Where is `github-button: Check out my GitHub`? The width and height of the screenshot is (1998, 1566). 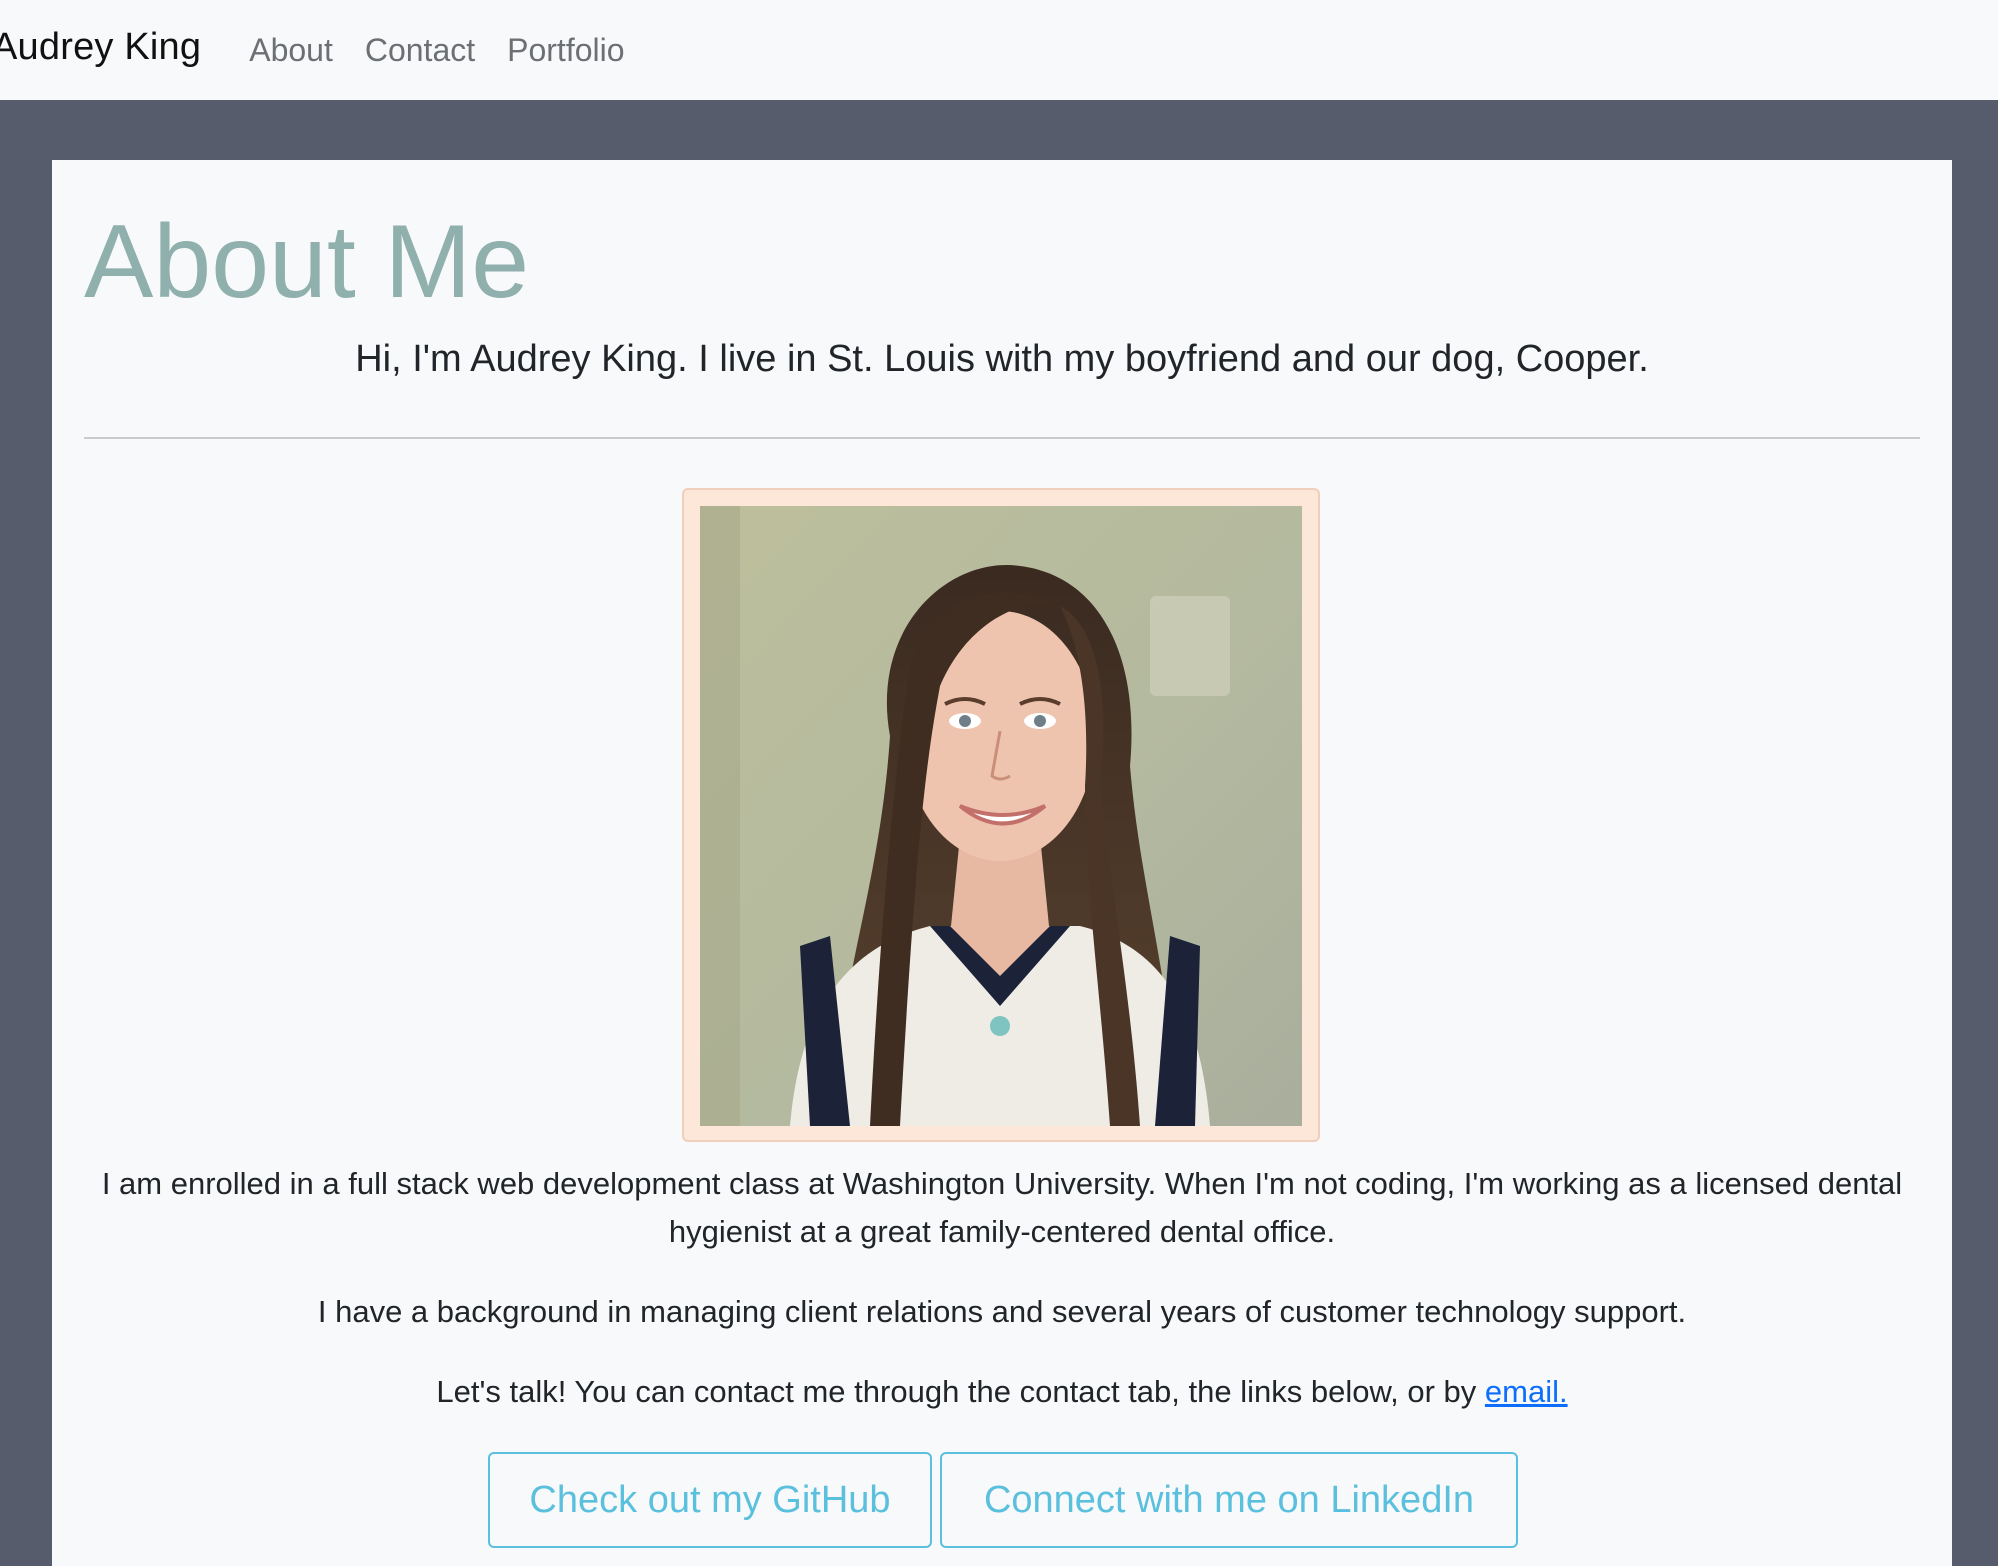 github-button: Check out my GitHub is located at coordinates (710, 1500).